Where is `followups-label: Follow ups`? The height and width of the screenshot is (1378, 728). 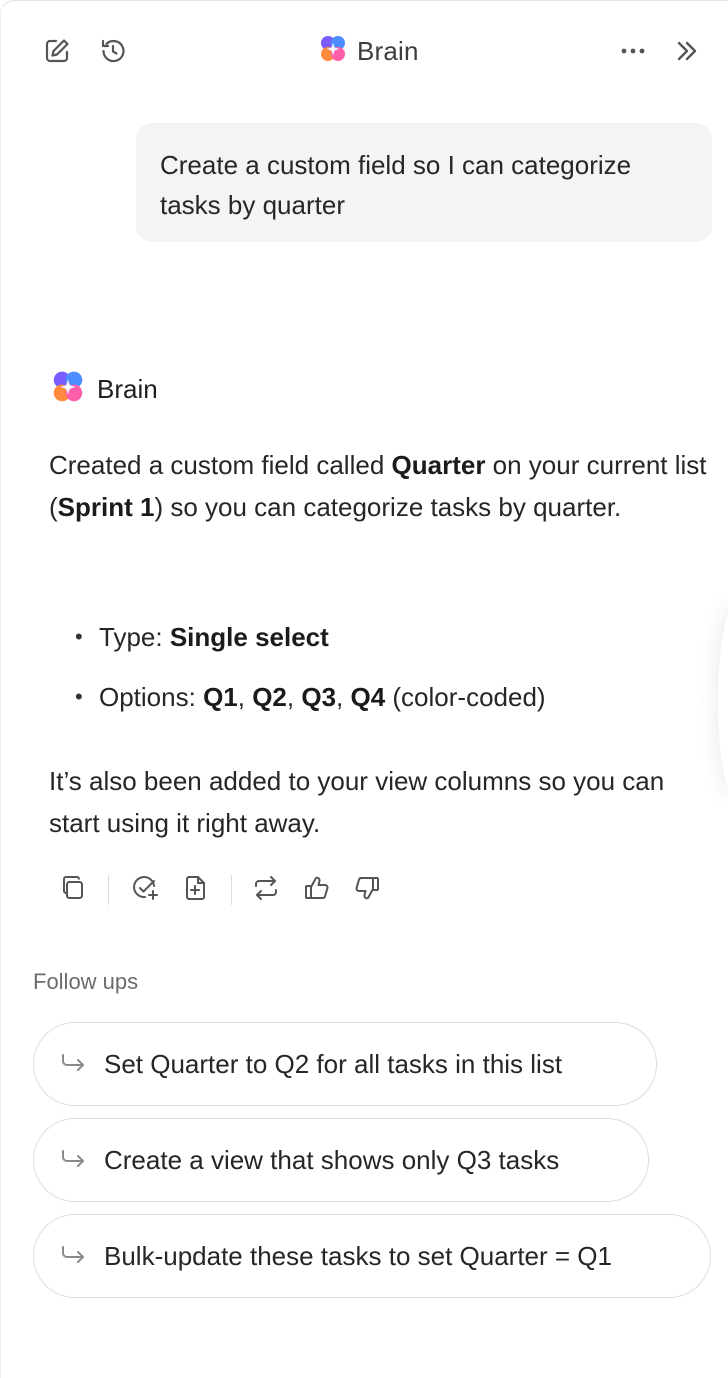
followups-label: Follow ups is located at coordinates (86, 981).